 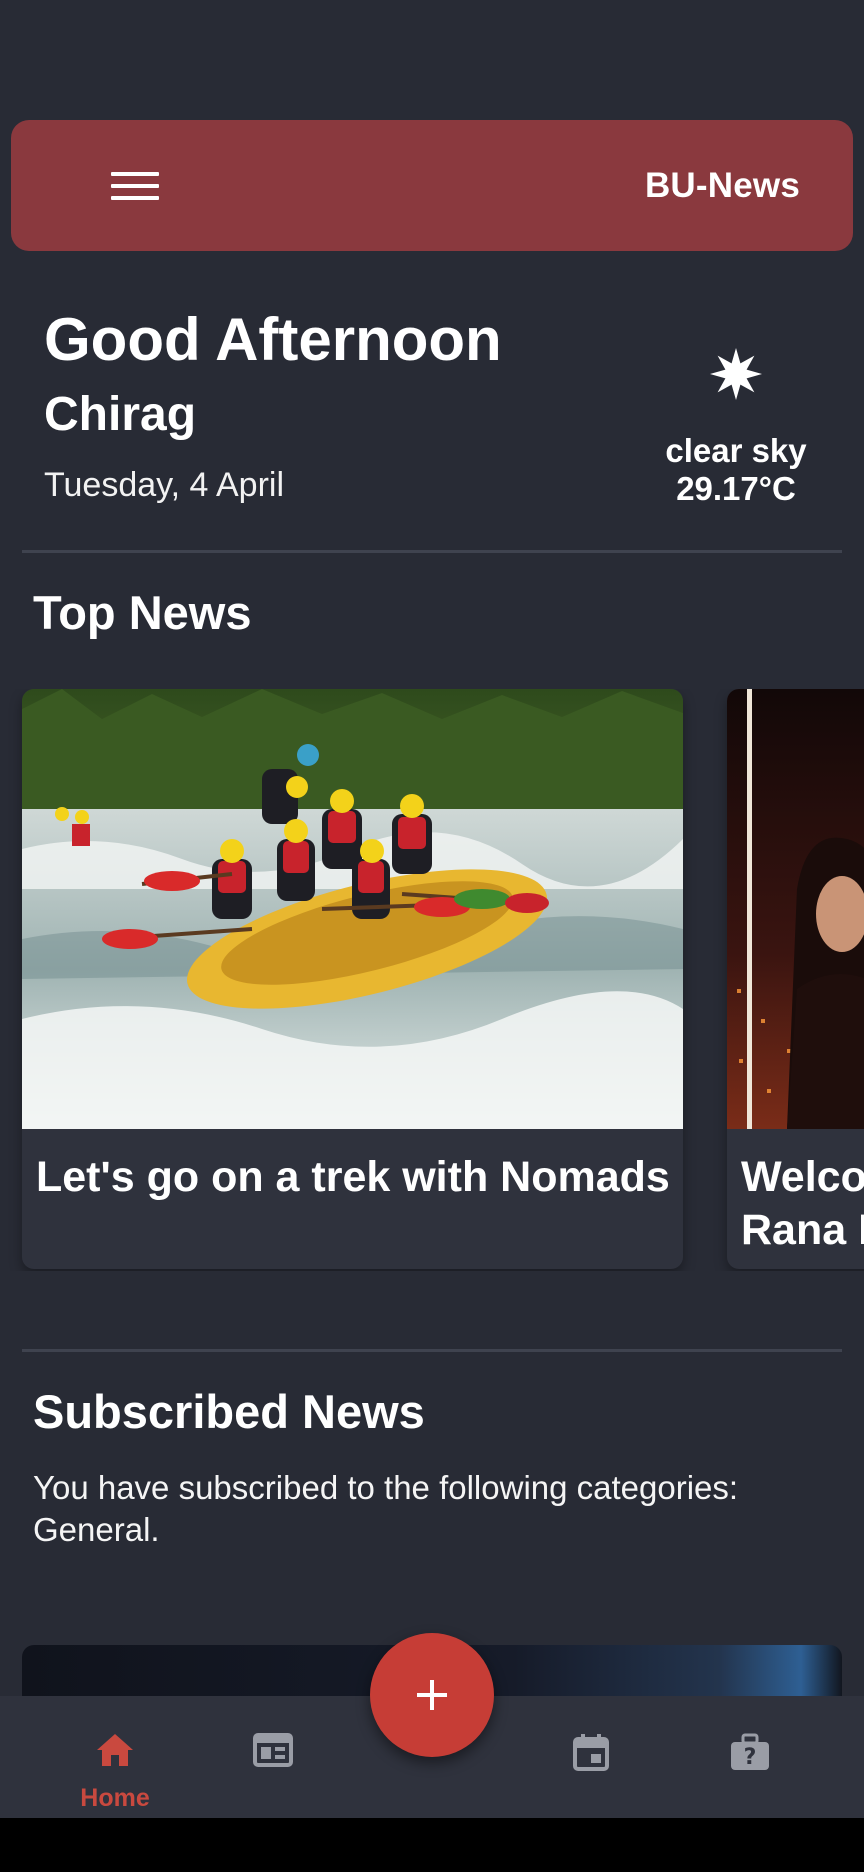 What do you see at coordinates (115, 1750) in the screenshot?
I see `home-icon` at bounding box center [115, 1750].